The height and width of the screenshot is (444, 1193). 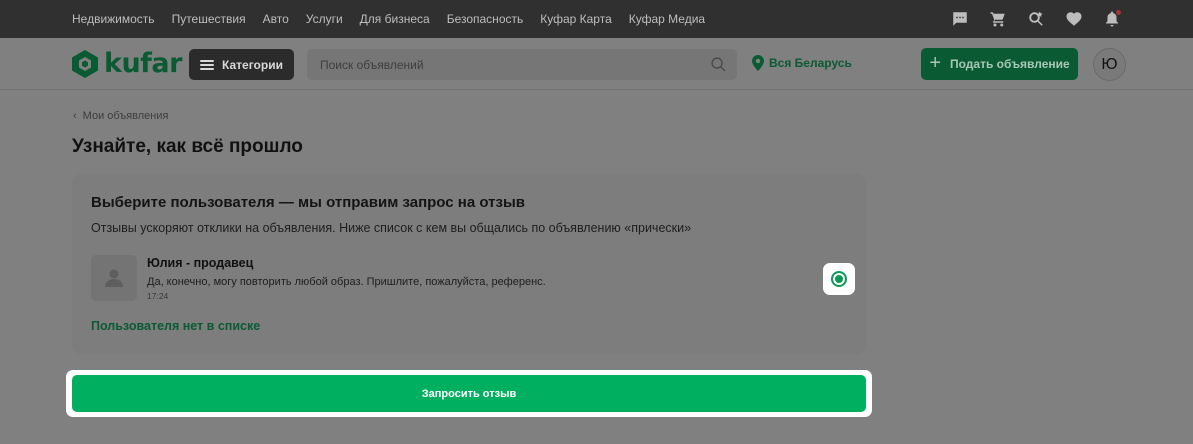 I want to click on kufar-logo: kufar, so click(x=127, y=63).